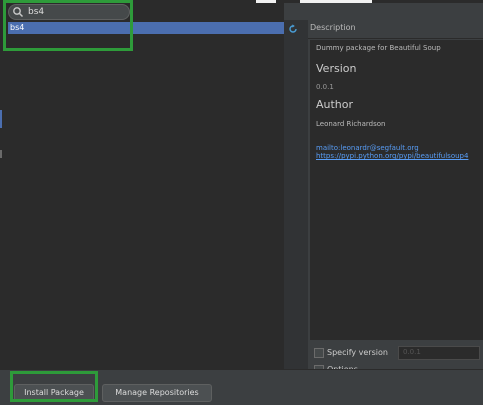  What do you see at coordinates (378, 48) in the screenshot?
I see `package-summary: Dummy package for Beautiful Soup` at bounding box center [378, 48].